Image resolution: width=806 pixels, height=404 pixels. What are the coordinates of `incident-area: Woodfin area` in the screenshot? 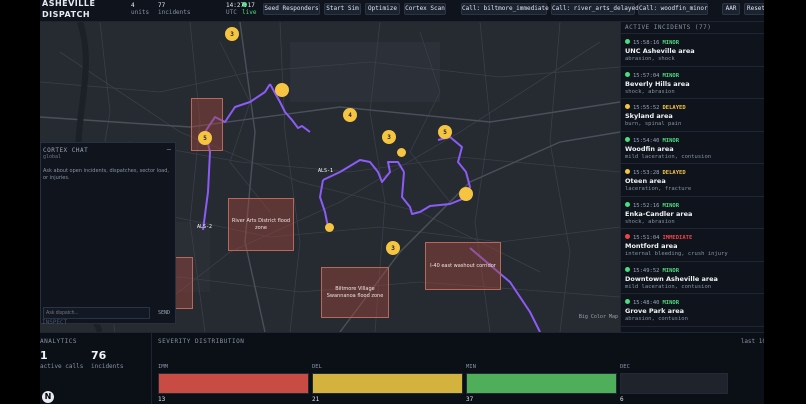 It's located at (649, 148).